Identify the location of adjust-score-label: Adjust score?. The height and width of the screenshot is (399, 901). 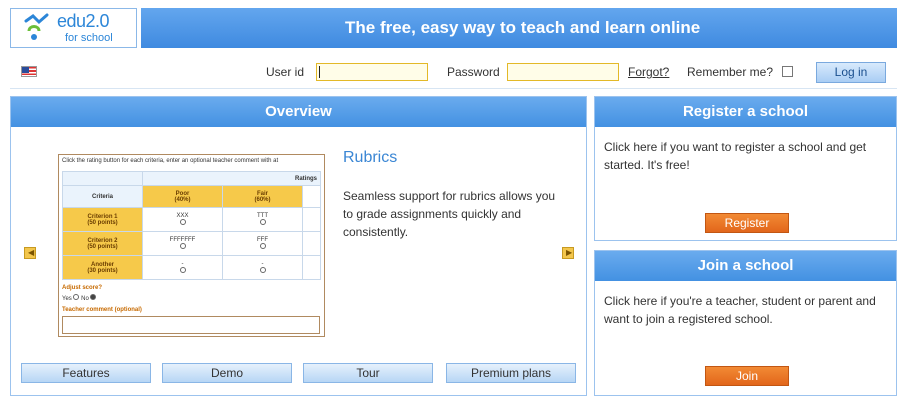
(82, 288).